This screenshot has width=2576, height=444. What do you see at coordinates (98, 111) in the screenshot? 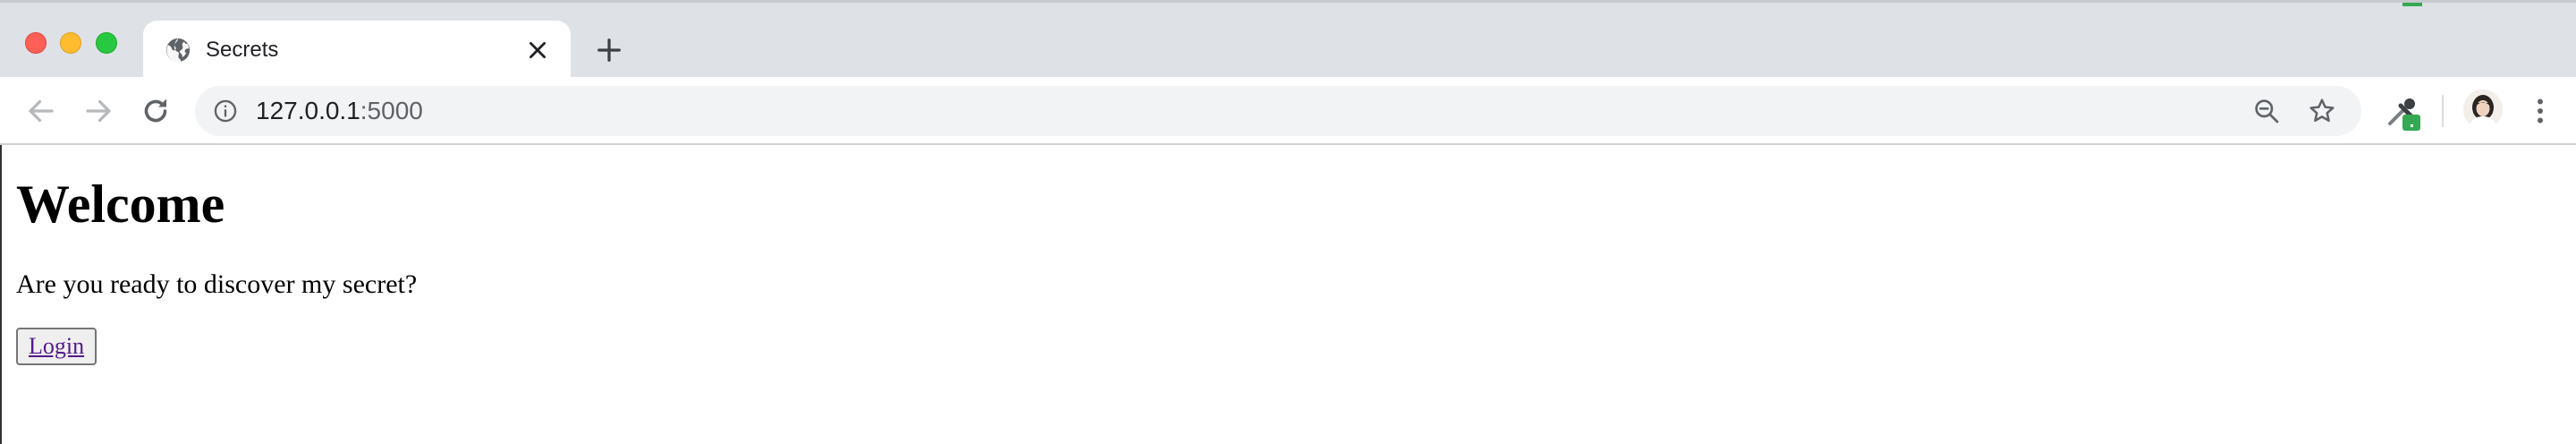
I see `arrow-right-icon` at bounding box center [98, 111].